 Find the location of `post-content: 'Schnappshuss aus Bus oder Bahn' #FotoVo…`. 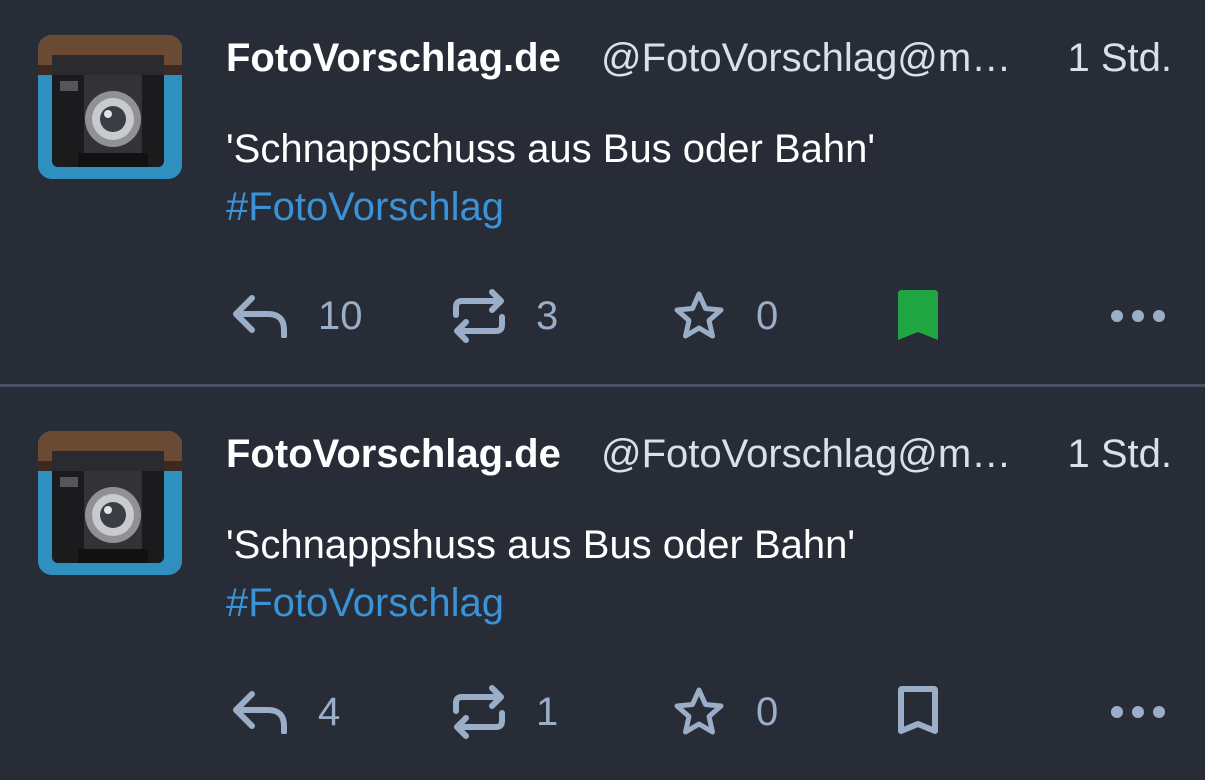

post-content: 'Schnappshuss aus Bus oder Bahn' #FotoVo… is located at coordinates (540, 574).